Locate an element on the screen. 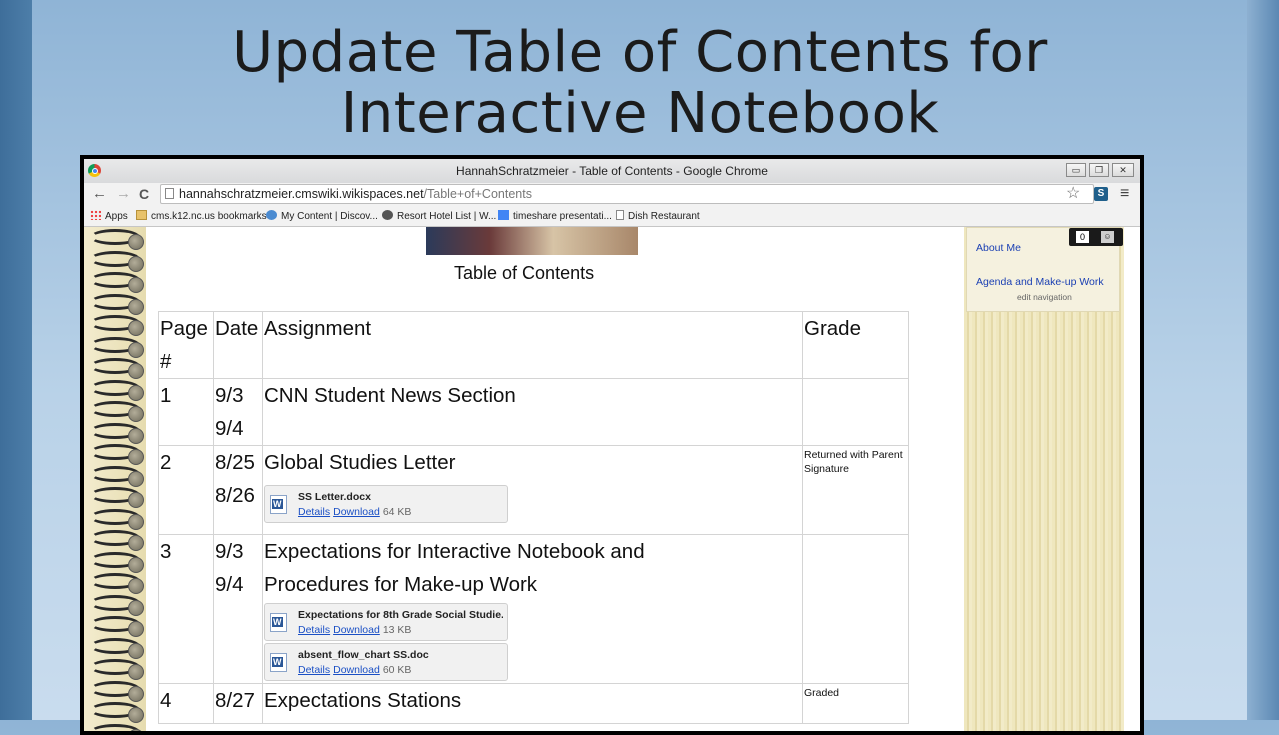  cell-page: 1 is located at coordinates (186, 412).